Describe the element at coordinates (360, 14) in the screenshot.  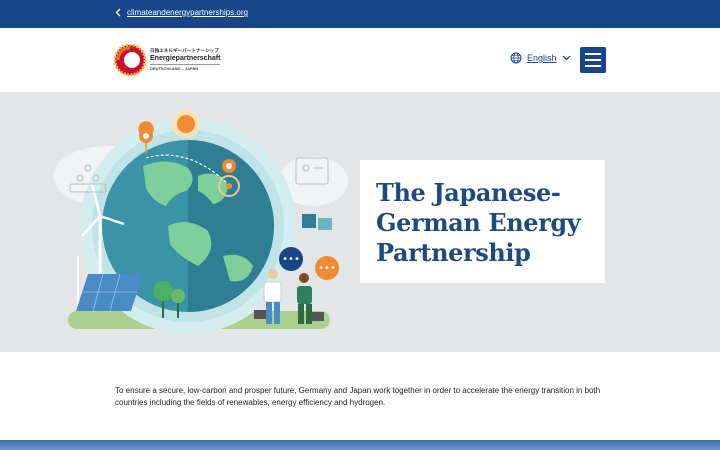
I see `top-bar: climateandenergypartnerships.org` at that location.